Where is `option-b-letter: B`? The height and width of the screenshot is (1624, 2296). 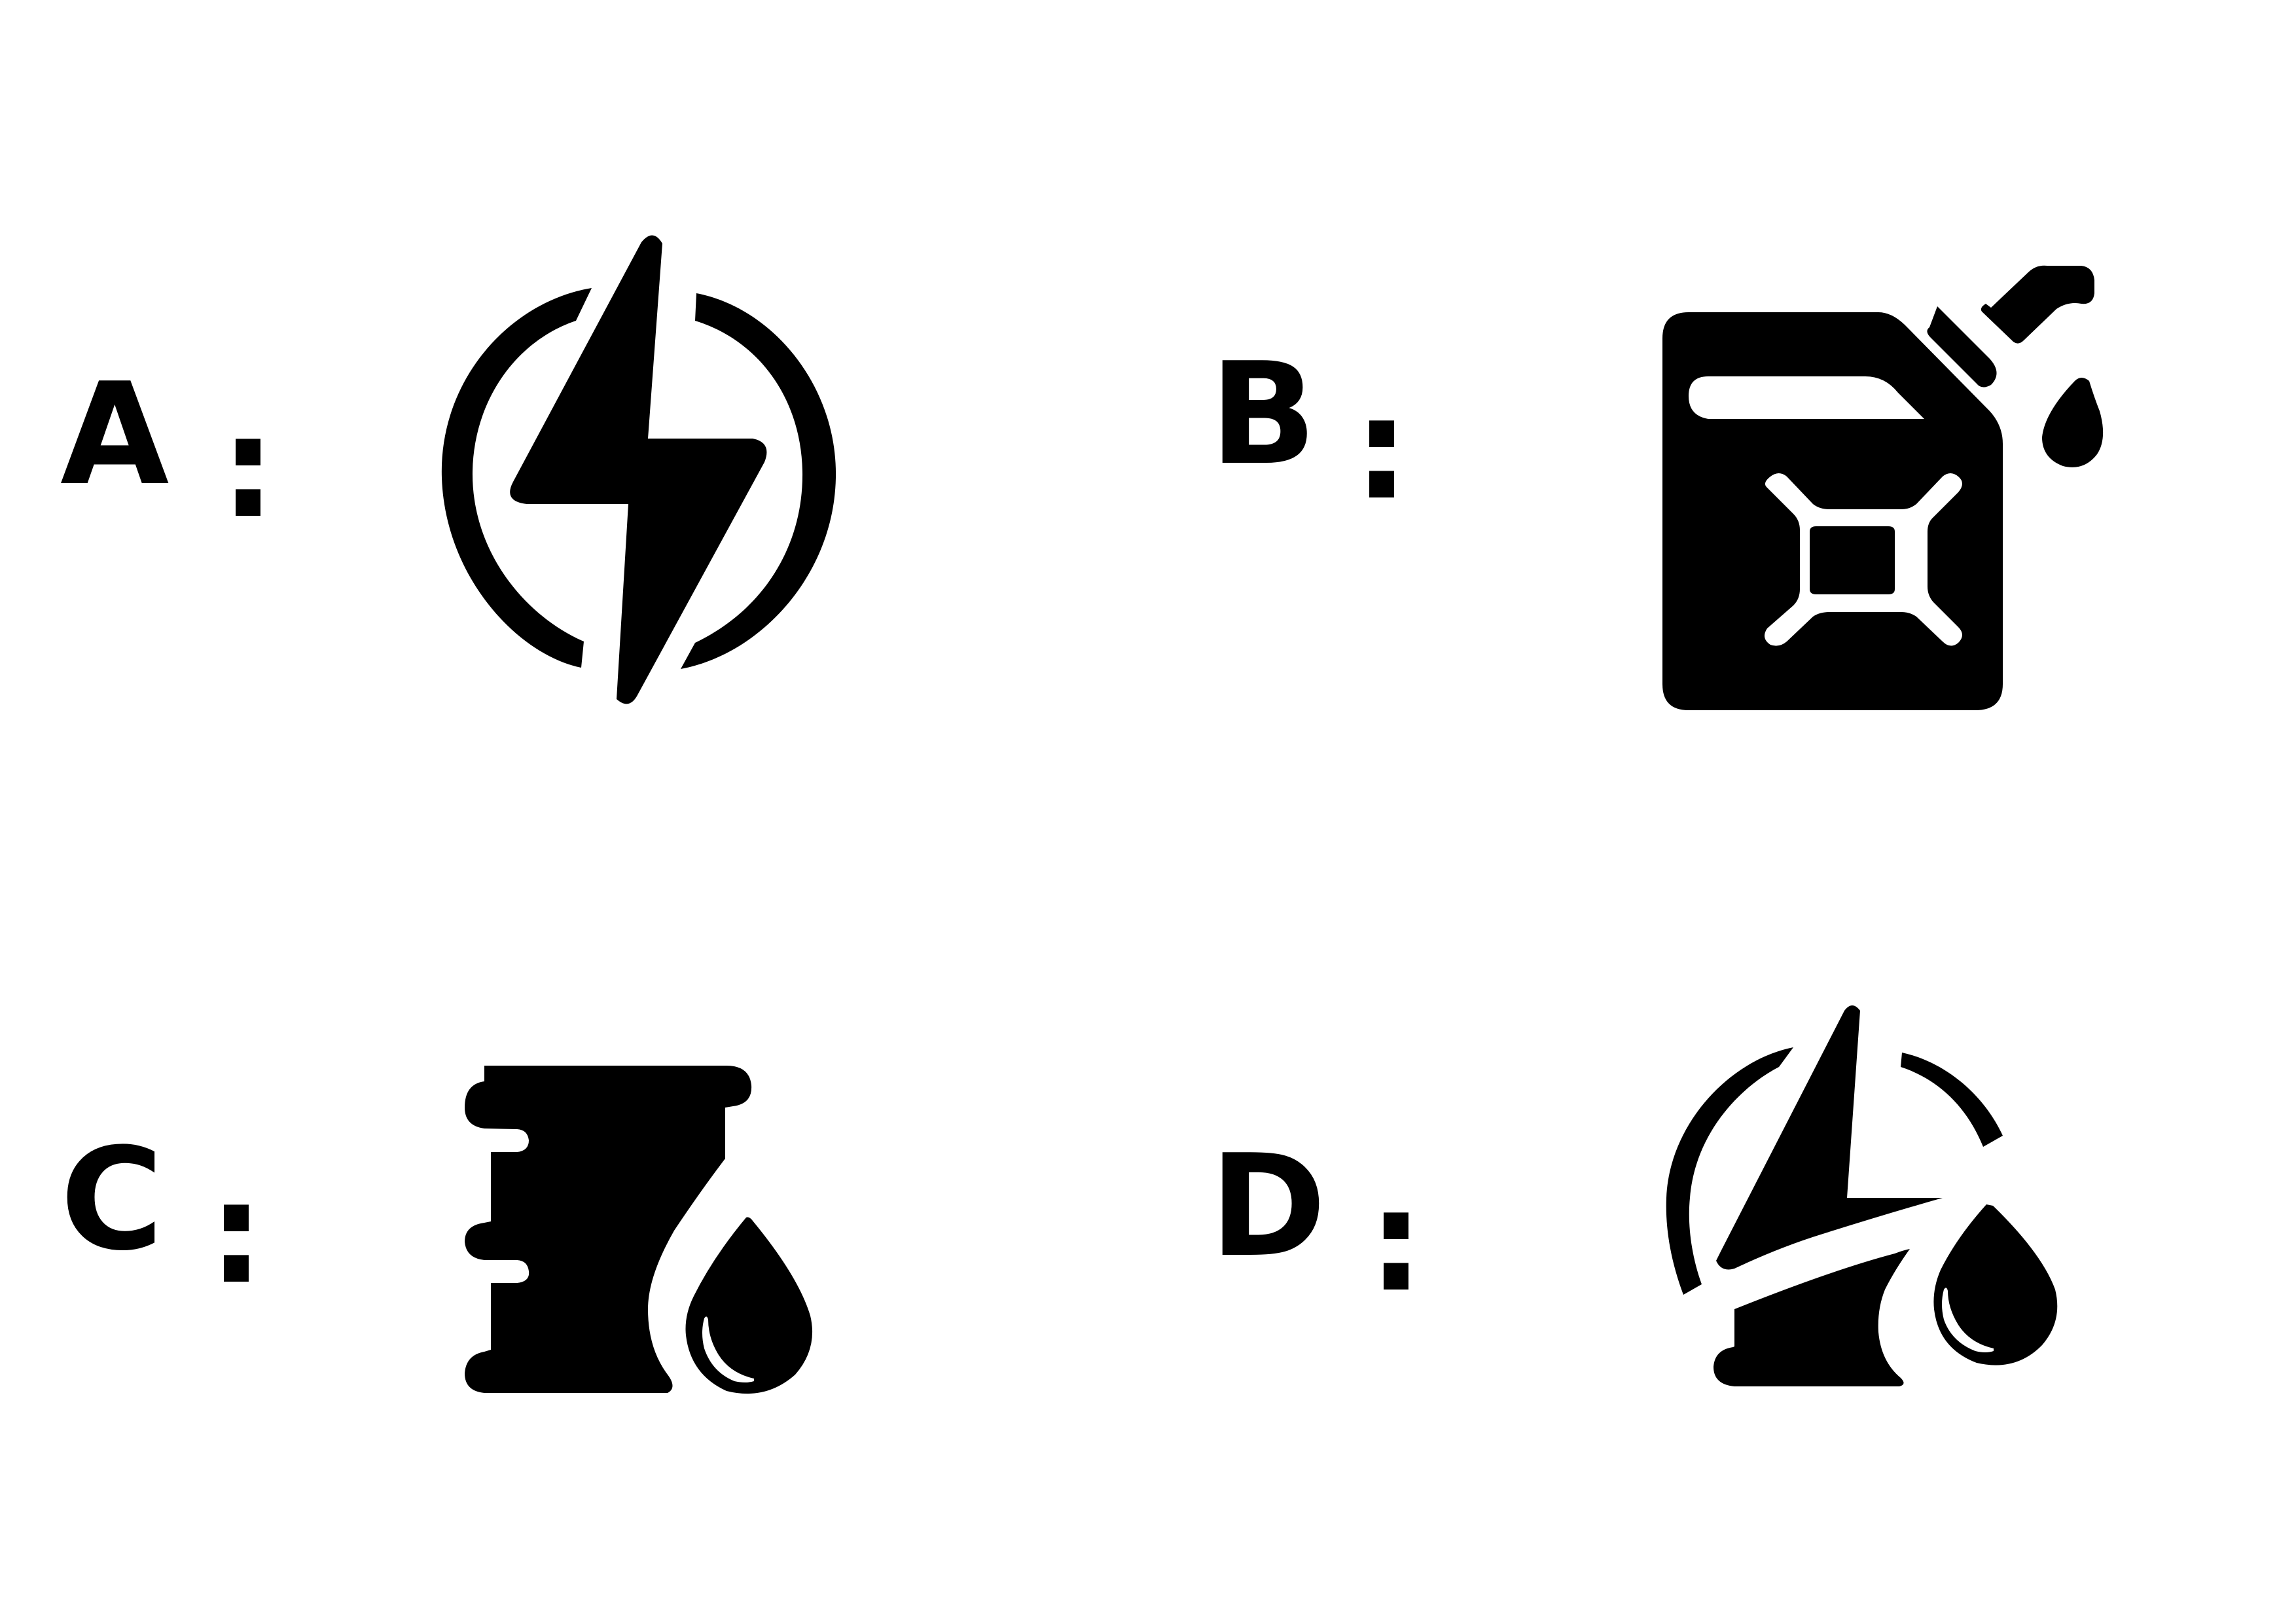 option-b-letter: B is located at coordinates (1263, 414).